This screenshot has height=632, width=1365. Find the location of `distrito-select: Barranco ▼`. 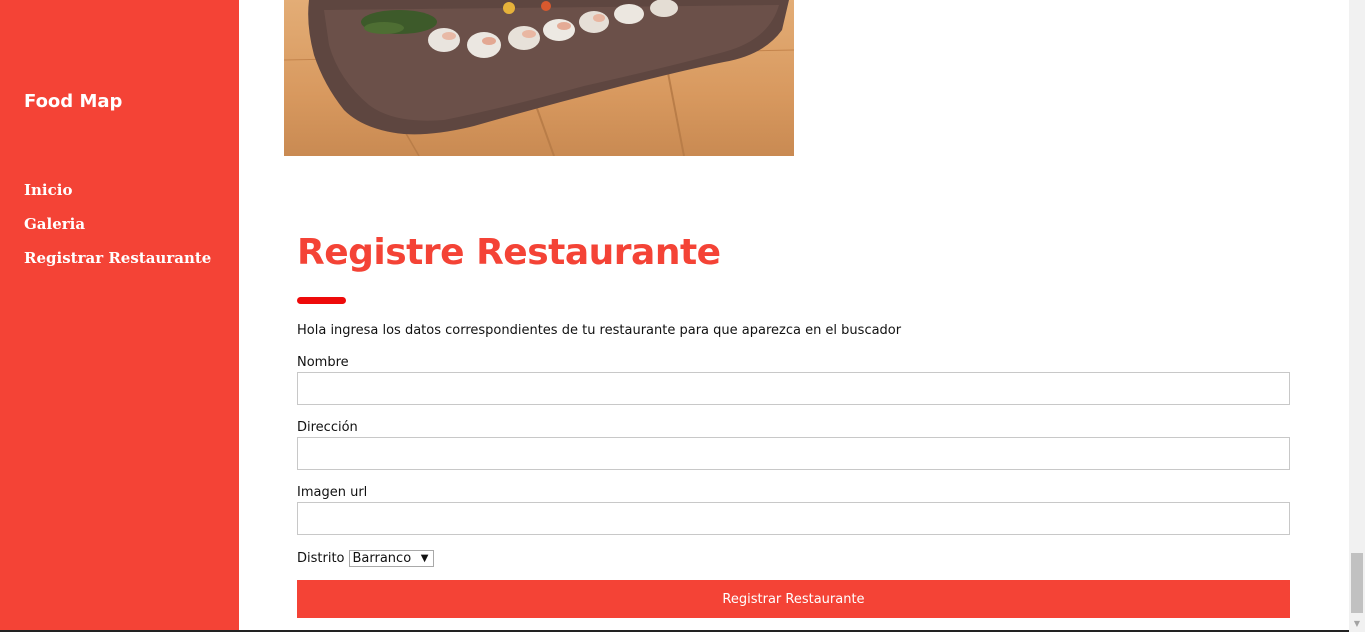

distrito-select: Barranco ▼ is located at coordinates (391, 558).